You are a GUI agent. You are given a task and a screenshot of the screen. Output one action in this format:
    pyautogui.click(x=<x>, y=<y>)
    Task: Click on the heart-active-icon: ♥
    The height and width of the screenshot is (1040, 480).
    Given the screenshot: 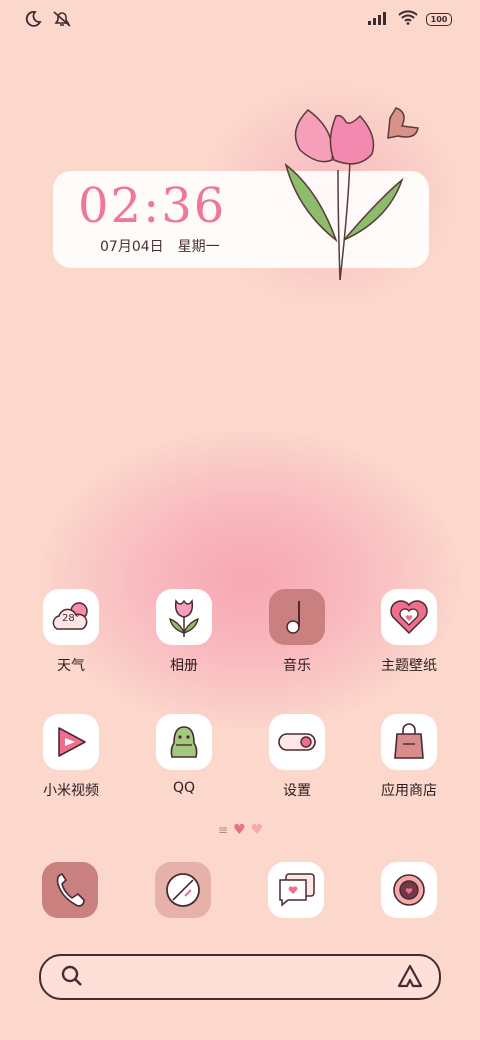 What is the action you would take?
    pyautogui.click(x=239, y=830)
    